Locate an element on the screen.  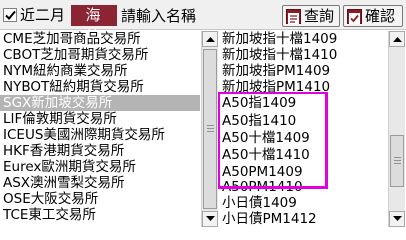
exchange-item: LIF倫敦期貨交易所 is located at coordinates (100, 119).